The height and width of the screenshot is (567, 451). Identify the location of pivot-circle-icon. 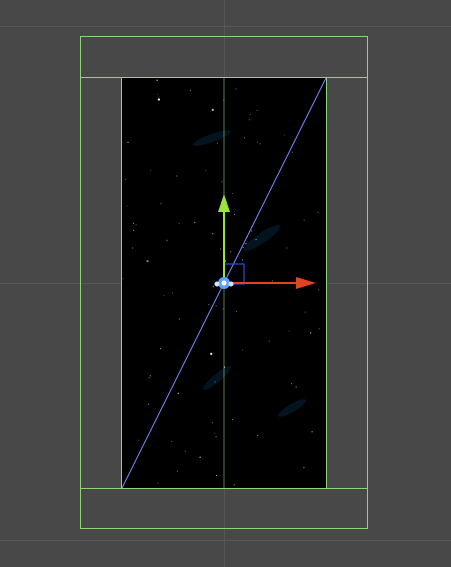
(224, 283).